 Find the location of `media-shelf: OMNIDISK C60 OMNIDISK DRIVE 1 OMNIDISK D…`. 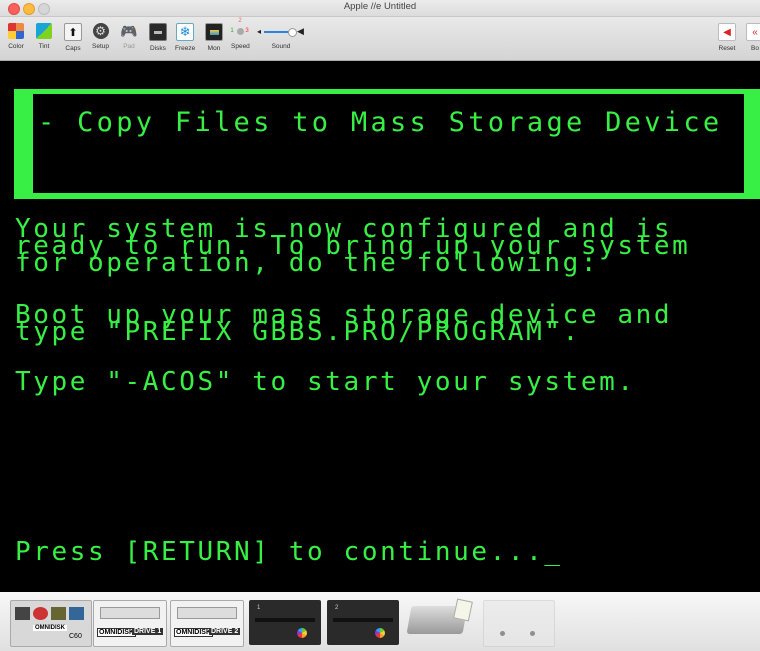

media-shelf: OMNIDISK C60 OMNIDISK DRIVE 1 OMNIDISK D… is located at coordinates (380, 621).